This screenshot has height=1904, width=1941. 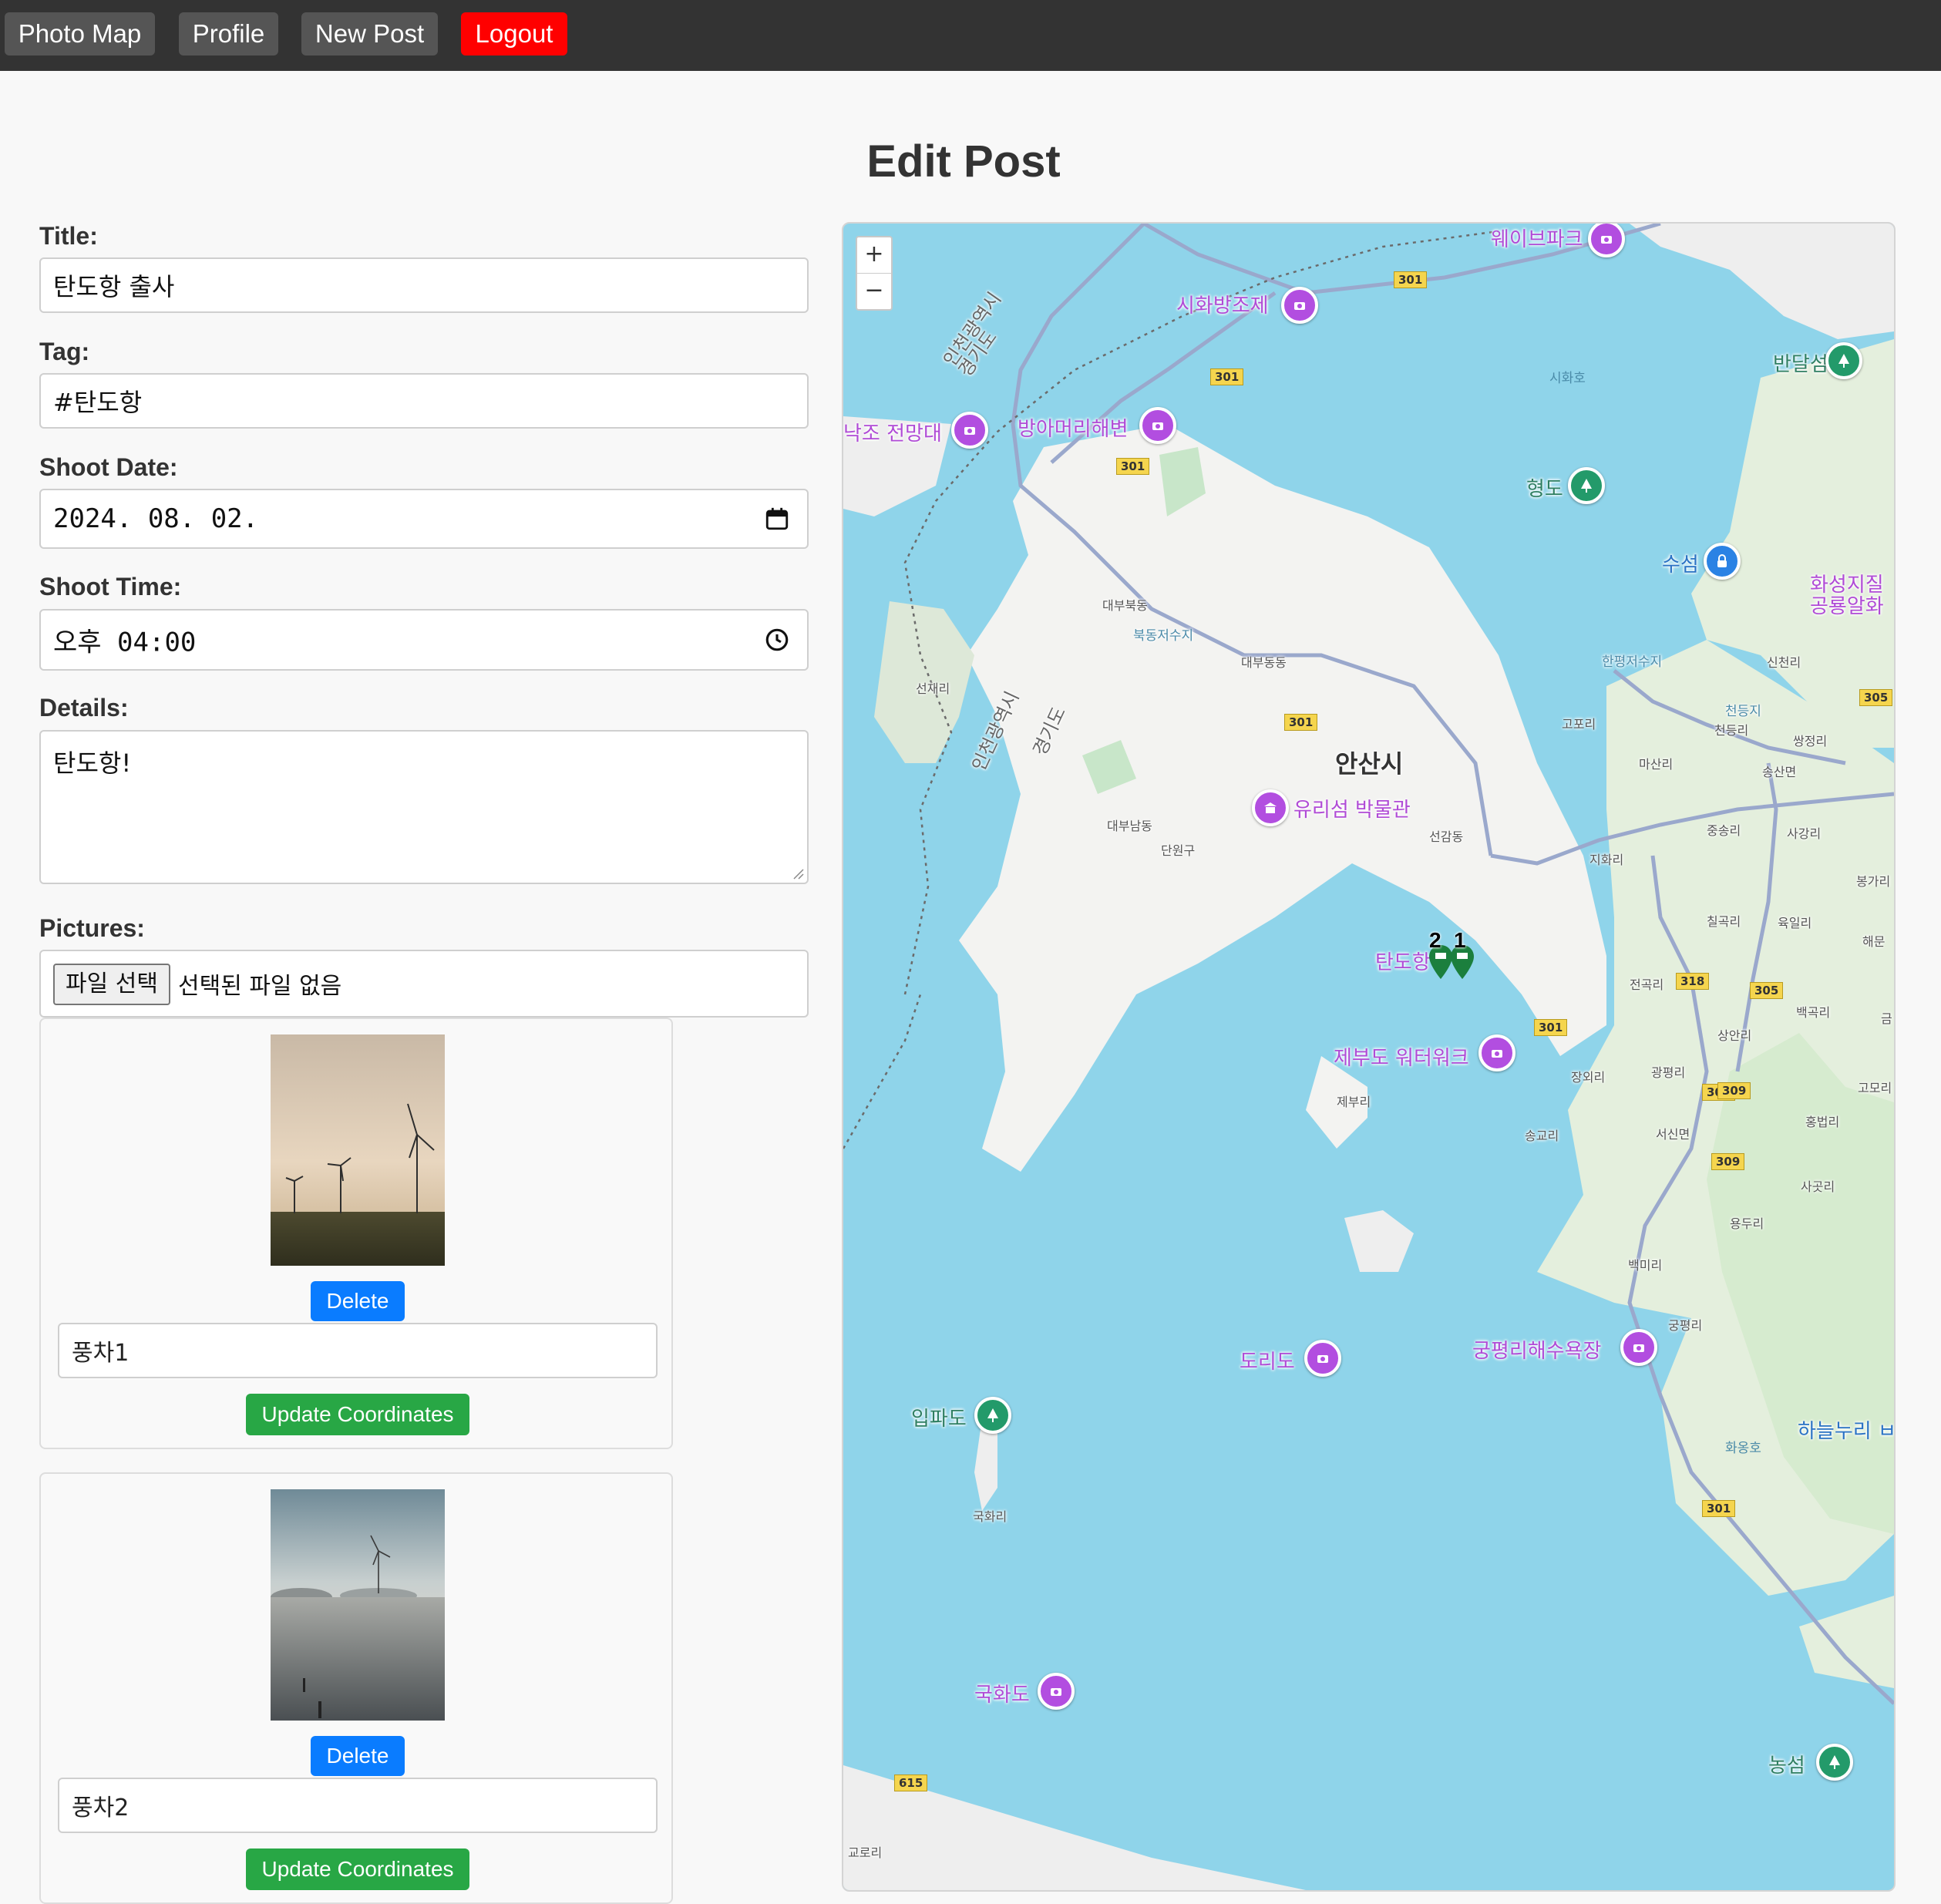 I want to click on new-post-button: New Post, so click(x=369, y=34).